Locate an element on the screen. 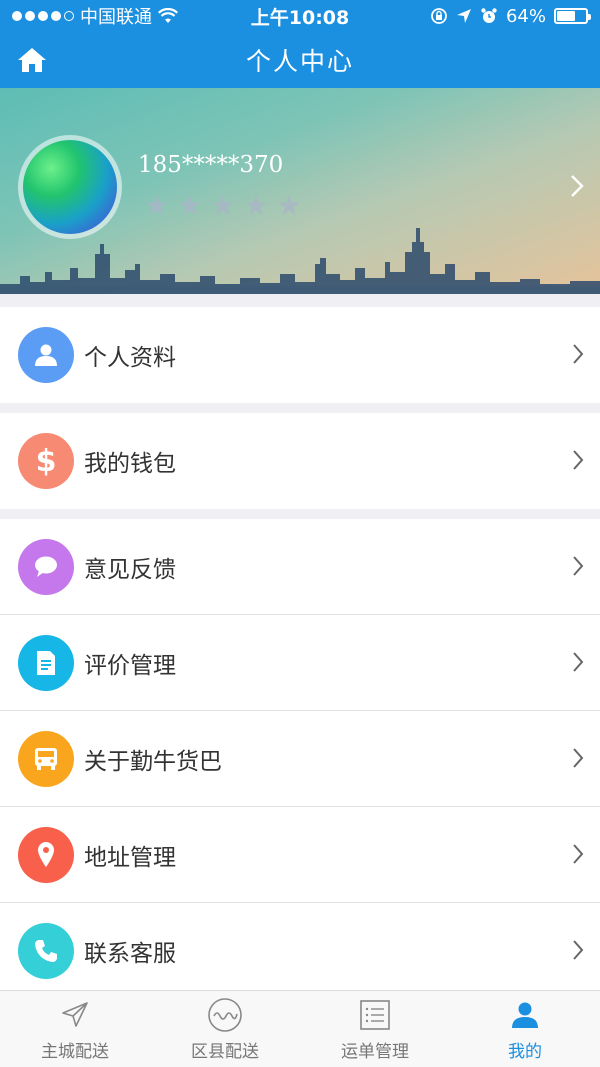  user-phone: 185*****370 is located at coordinates (211, 165).